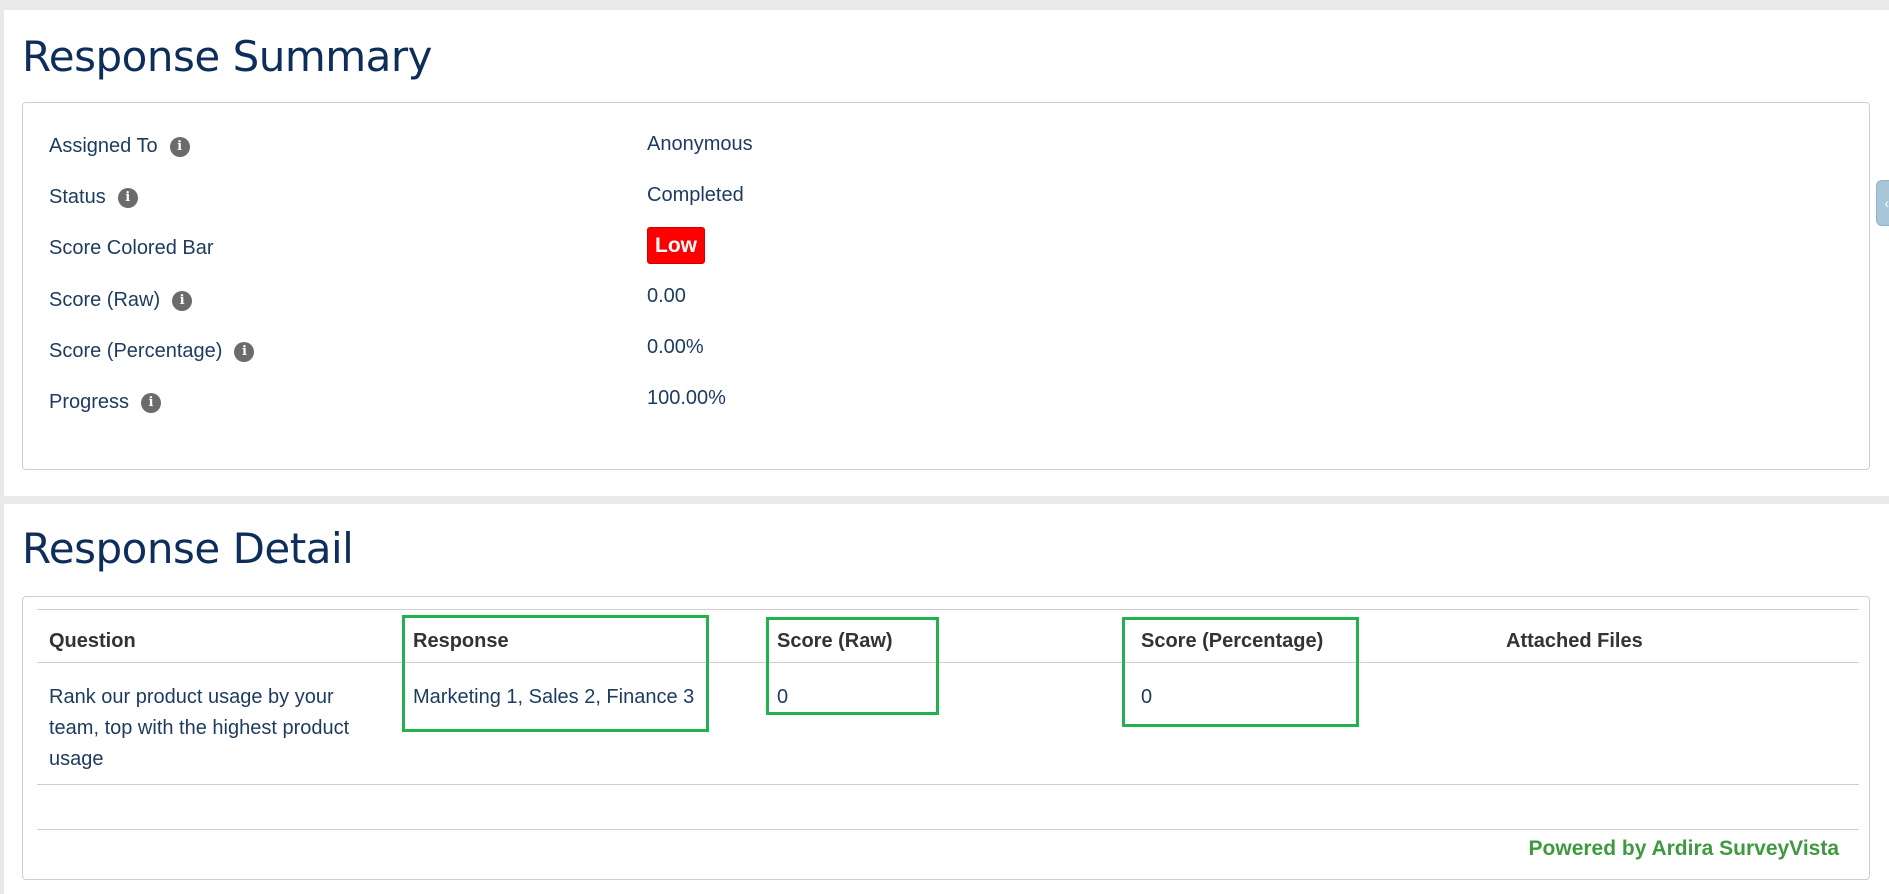 This screenshot has width=1889, height=894. What do you see at coordinates (946, 357) in the screenshot?
I see `field-row-score-percentage: Score (Percentage) i 0.00%` at bounding box center [946, 357].